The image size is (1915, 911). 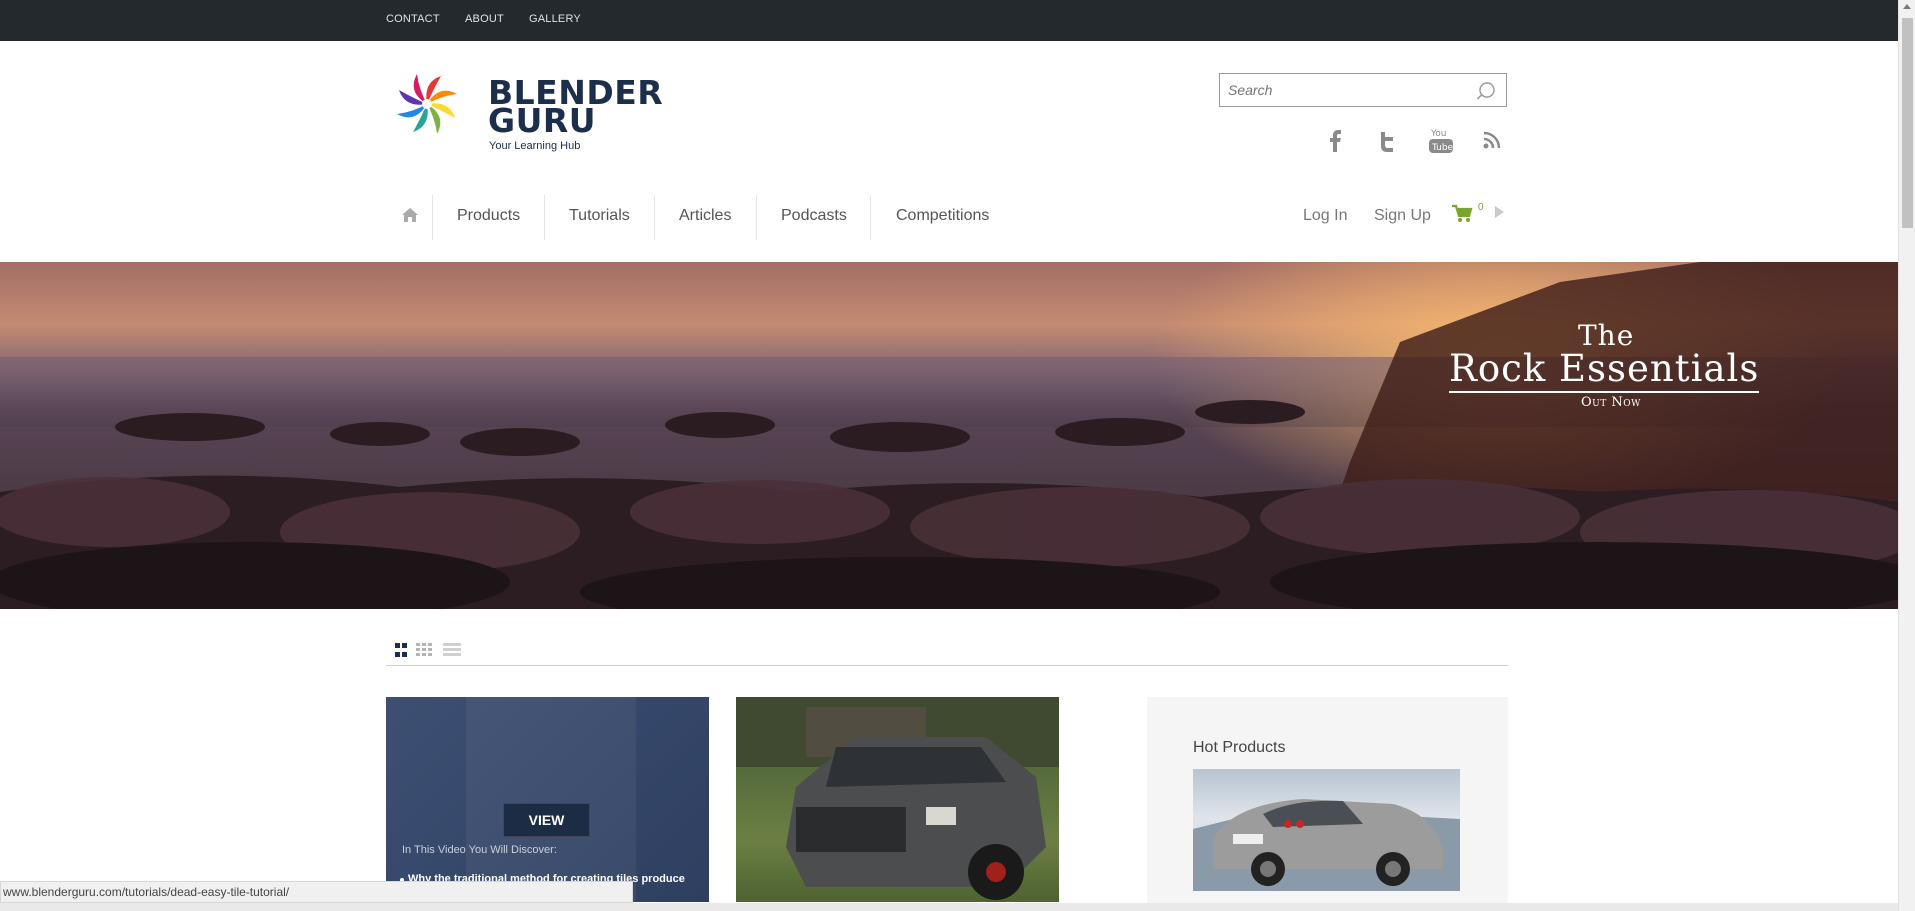 I want to click on search-icon, so click(x=1486, y=91).